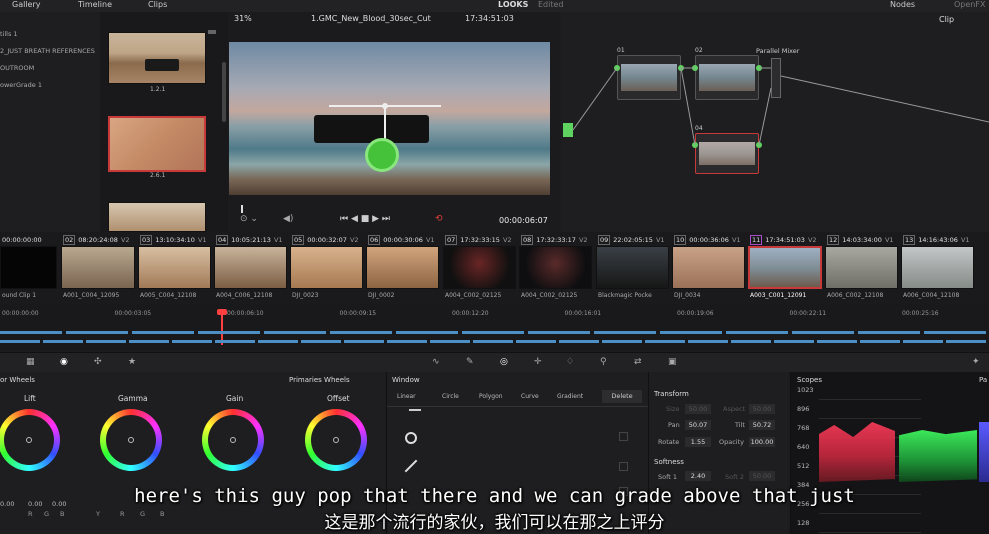 The height and width of the screenshot is (534, 989). What do you see at coordinates (538, 362) in the screenshot?
I see `tracker-icon: ✛` at bounding box center [538, 362].